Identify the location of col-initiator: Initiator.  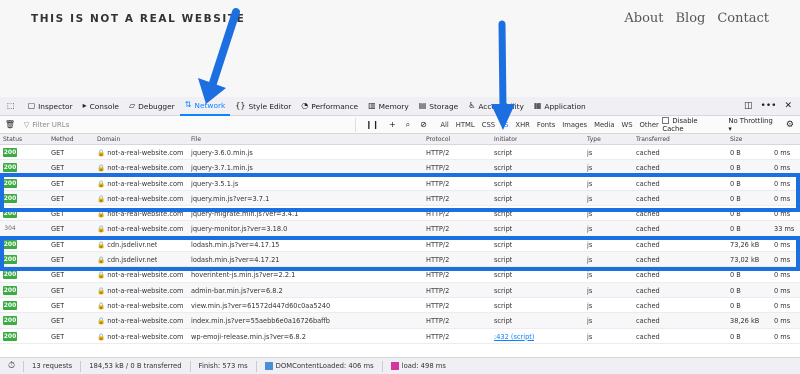
(505, 139).